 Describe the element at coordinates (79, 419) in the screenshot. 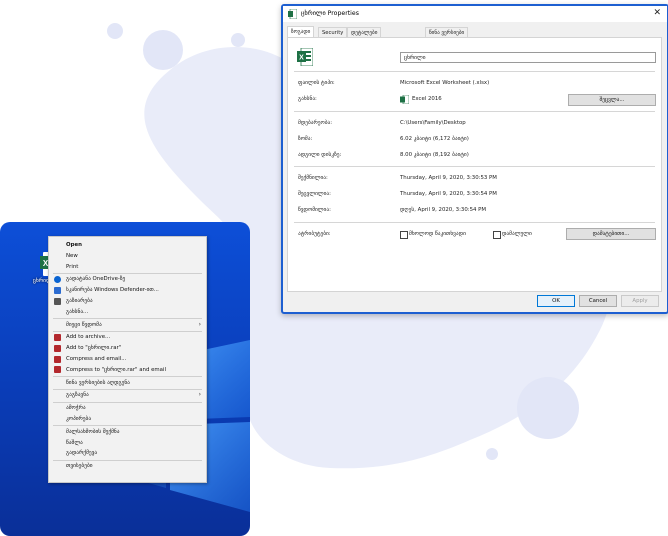

I see `context-menu-item-label: კოპირება` at that location.